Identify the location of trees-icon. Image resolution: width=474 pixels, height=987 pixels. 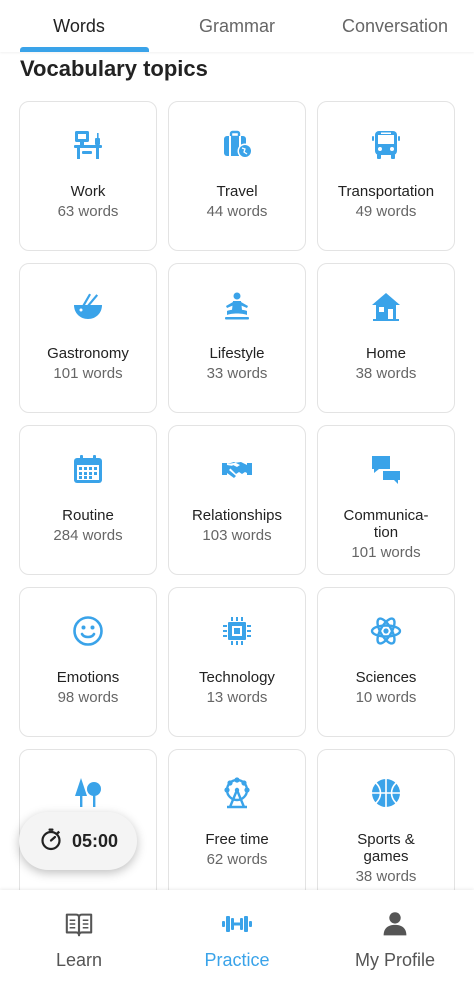
(88, 793).